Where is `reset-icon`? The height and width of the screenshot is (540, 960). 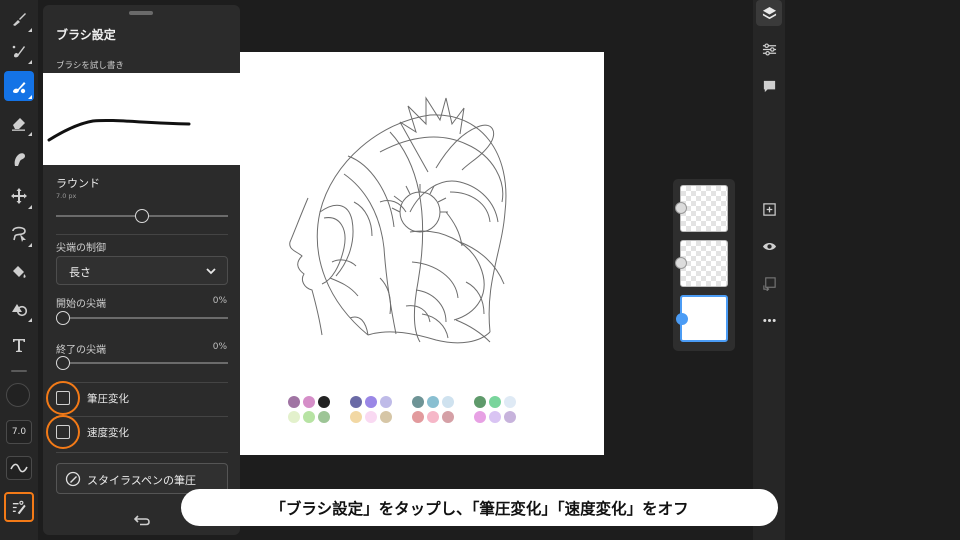 reset-icon is located at coordinates (142, 519).